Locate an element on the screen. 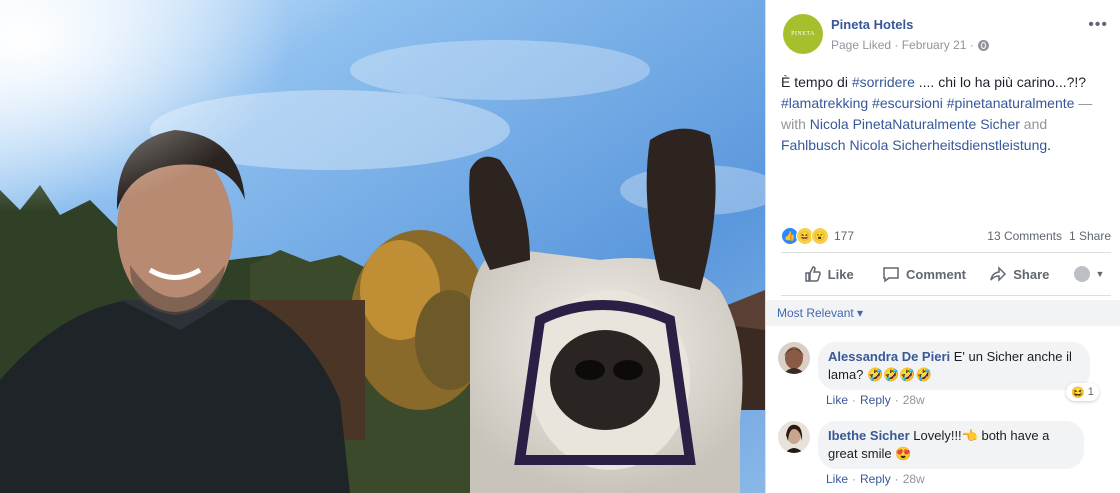  hashtag-link: #lamatrekking is located at coordinates (824, 103).